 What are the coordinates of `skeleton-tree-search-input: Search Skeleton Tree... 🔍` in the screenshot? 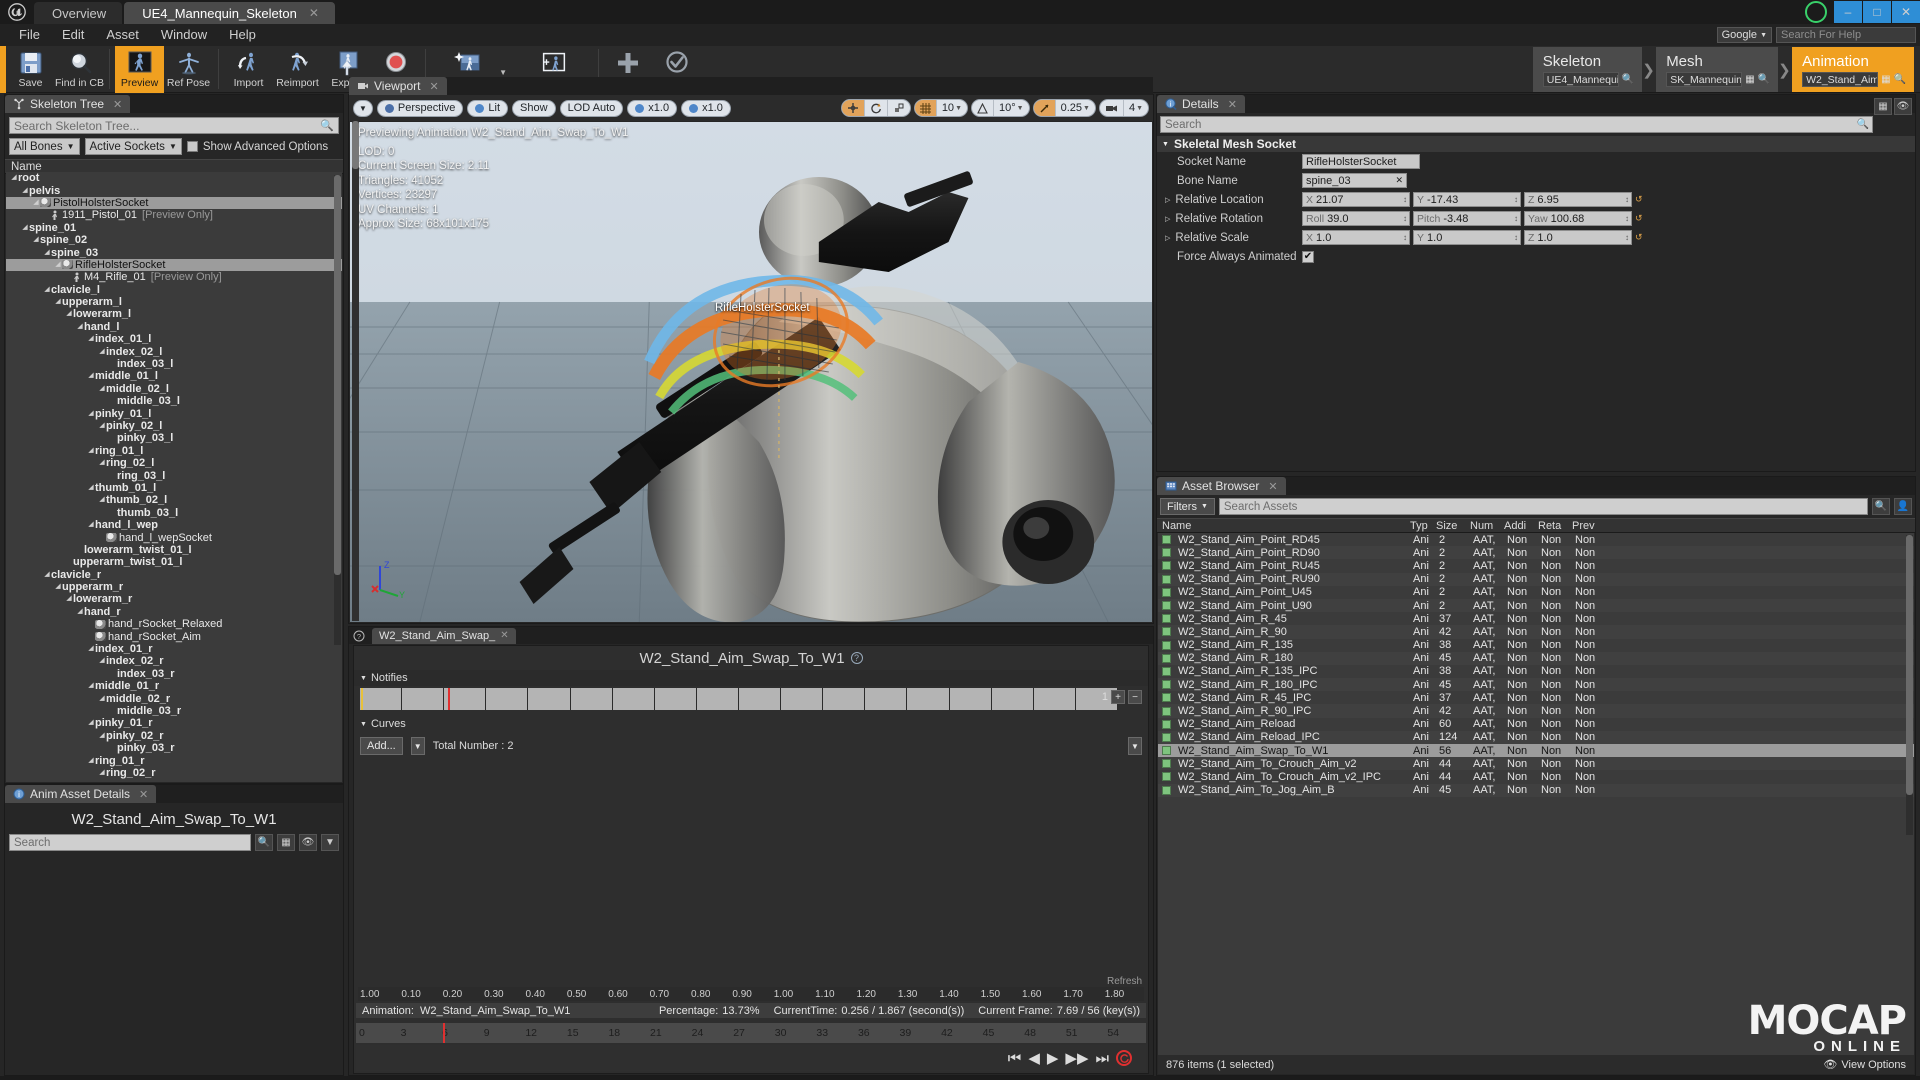 It's located at (174, 125).